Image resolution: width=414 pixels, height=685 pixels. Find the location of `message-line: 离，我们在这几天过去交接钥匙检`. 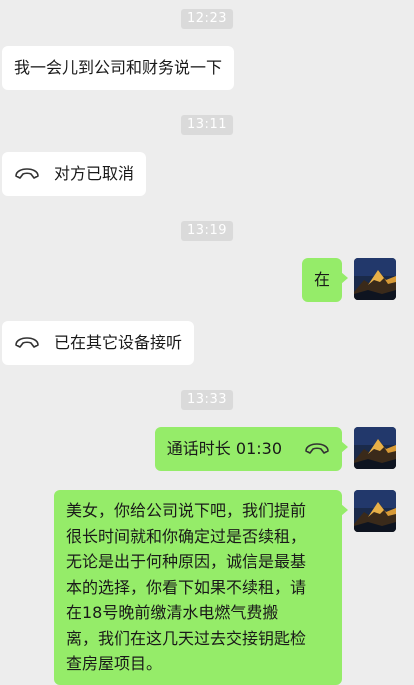

message-line: 离，我们在这几天过去交接钥匙检 is located at coordinates (186, 638).